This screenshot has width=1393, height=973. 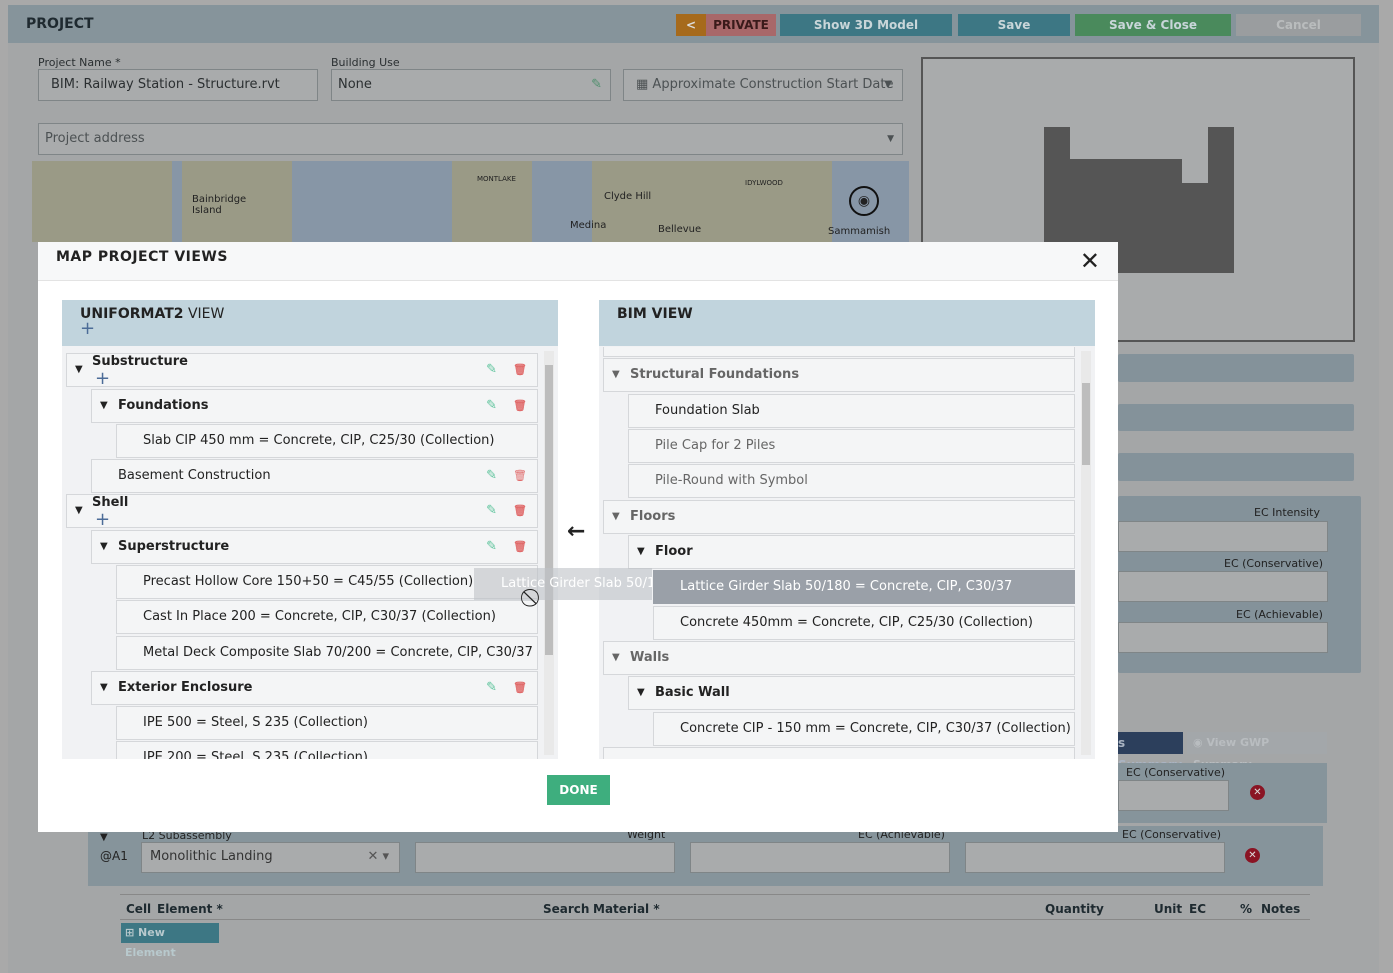 What do you see at coordinates (219, 205) in the screenshot?
I see `map-label: Bainbridge Island` at bounding box center [219, 205].